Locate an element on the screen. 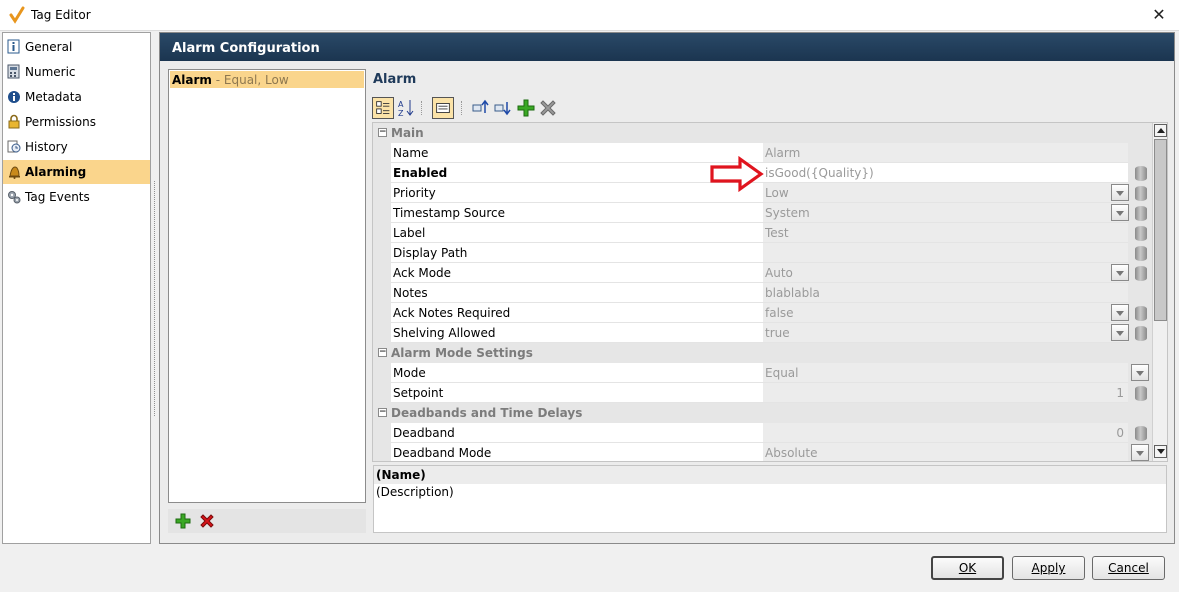  prop-value: blablabla is located at coordinates (945, 293).